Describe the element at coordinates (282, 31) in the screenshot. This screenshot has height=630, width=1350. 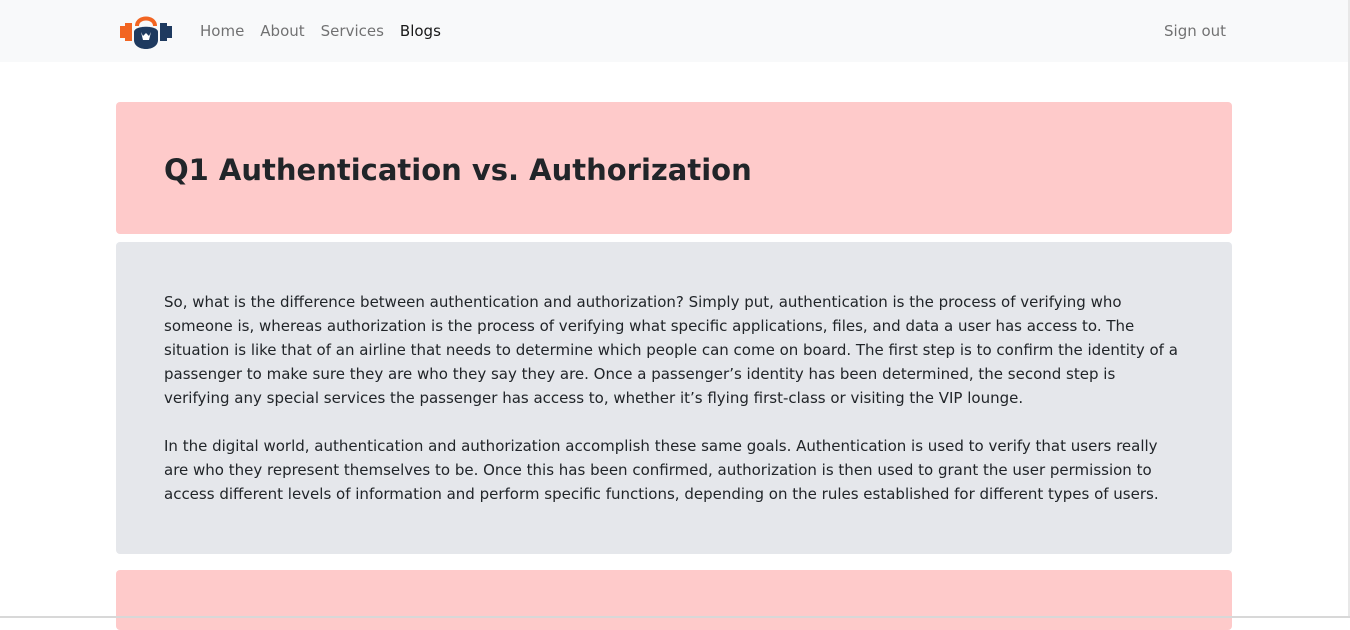
I see `nav-about-link: About` at that location.